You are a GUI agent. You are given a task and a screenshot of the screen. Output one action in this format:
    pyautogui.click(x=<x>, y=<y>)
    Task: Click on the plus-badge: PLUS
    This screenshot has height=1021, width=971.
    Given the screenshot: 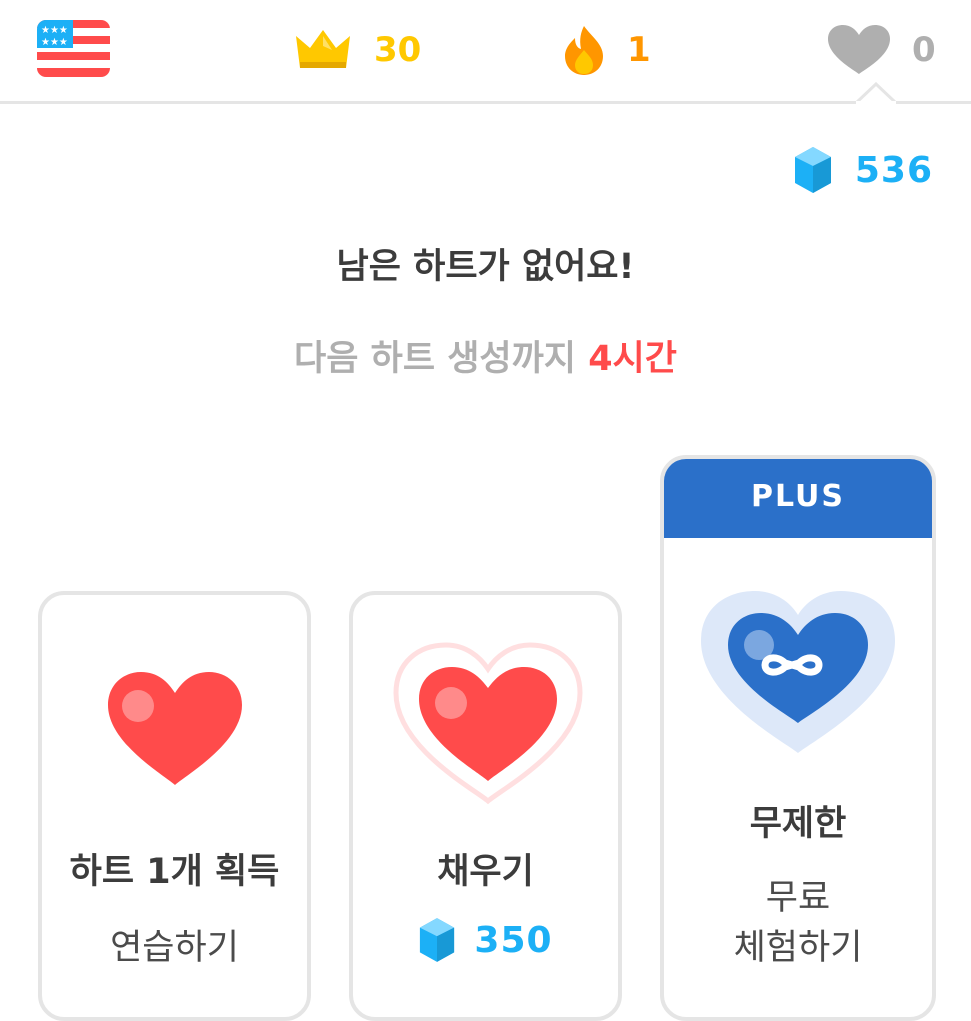 What is the action you would take?
    pyautogui.click(x=798, y=498)
    